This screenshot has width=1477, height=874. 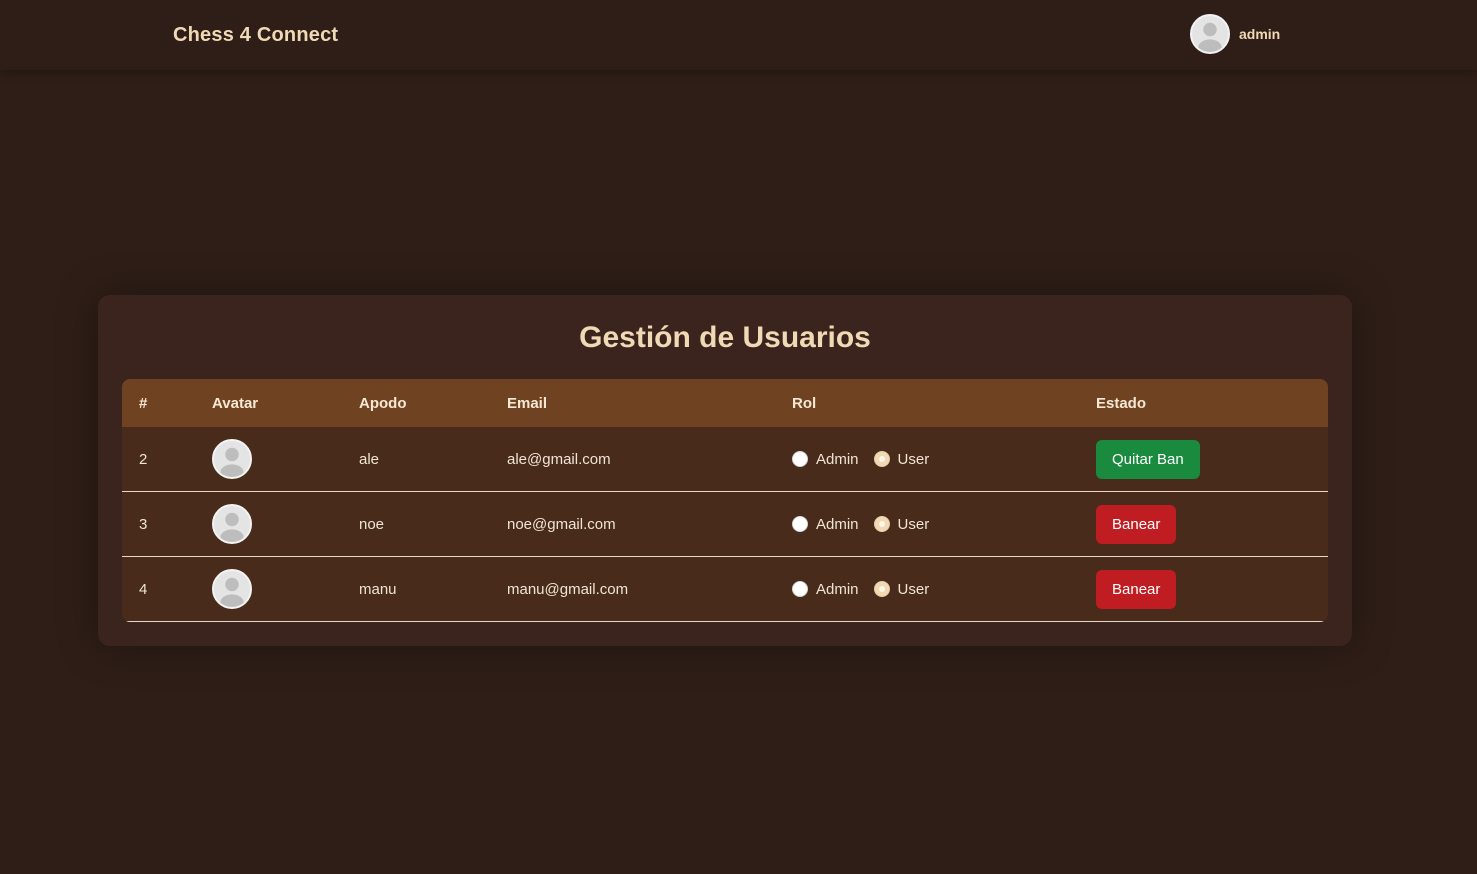 I want to click on column-header-avatar: Avatar, so click(x=235, y=403).